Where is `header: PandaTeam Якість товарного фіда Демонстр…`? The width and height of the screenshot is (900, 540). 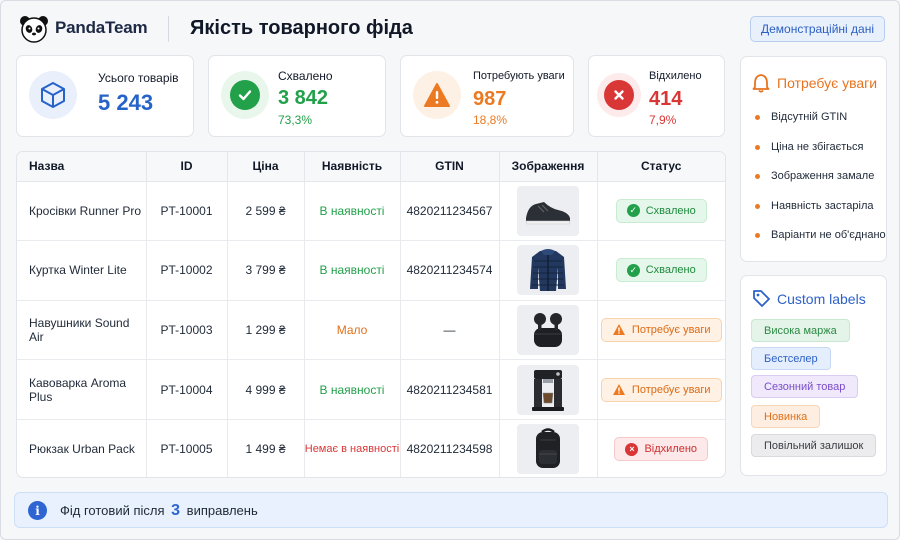
header: PandaTeam Якість товарного фіда Демонстр… is located at coordinates (450, 29).